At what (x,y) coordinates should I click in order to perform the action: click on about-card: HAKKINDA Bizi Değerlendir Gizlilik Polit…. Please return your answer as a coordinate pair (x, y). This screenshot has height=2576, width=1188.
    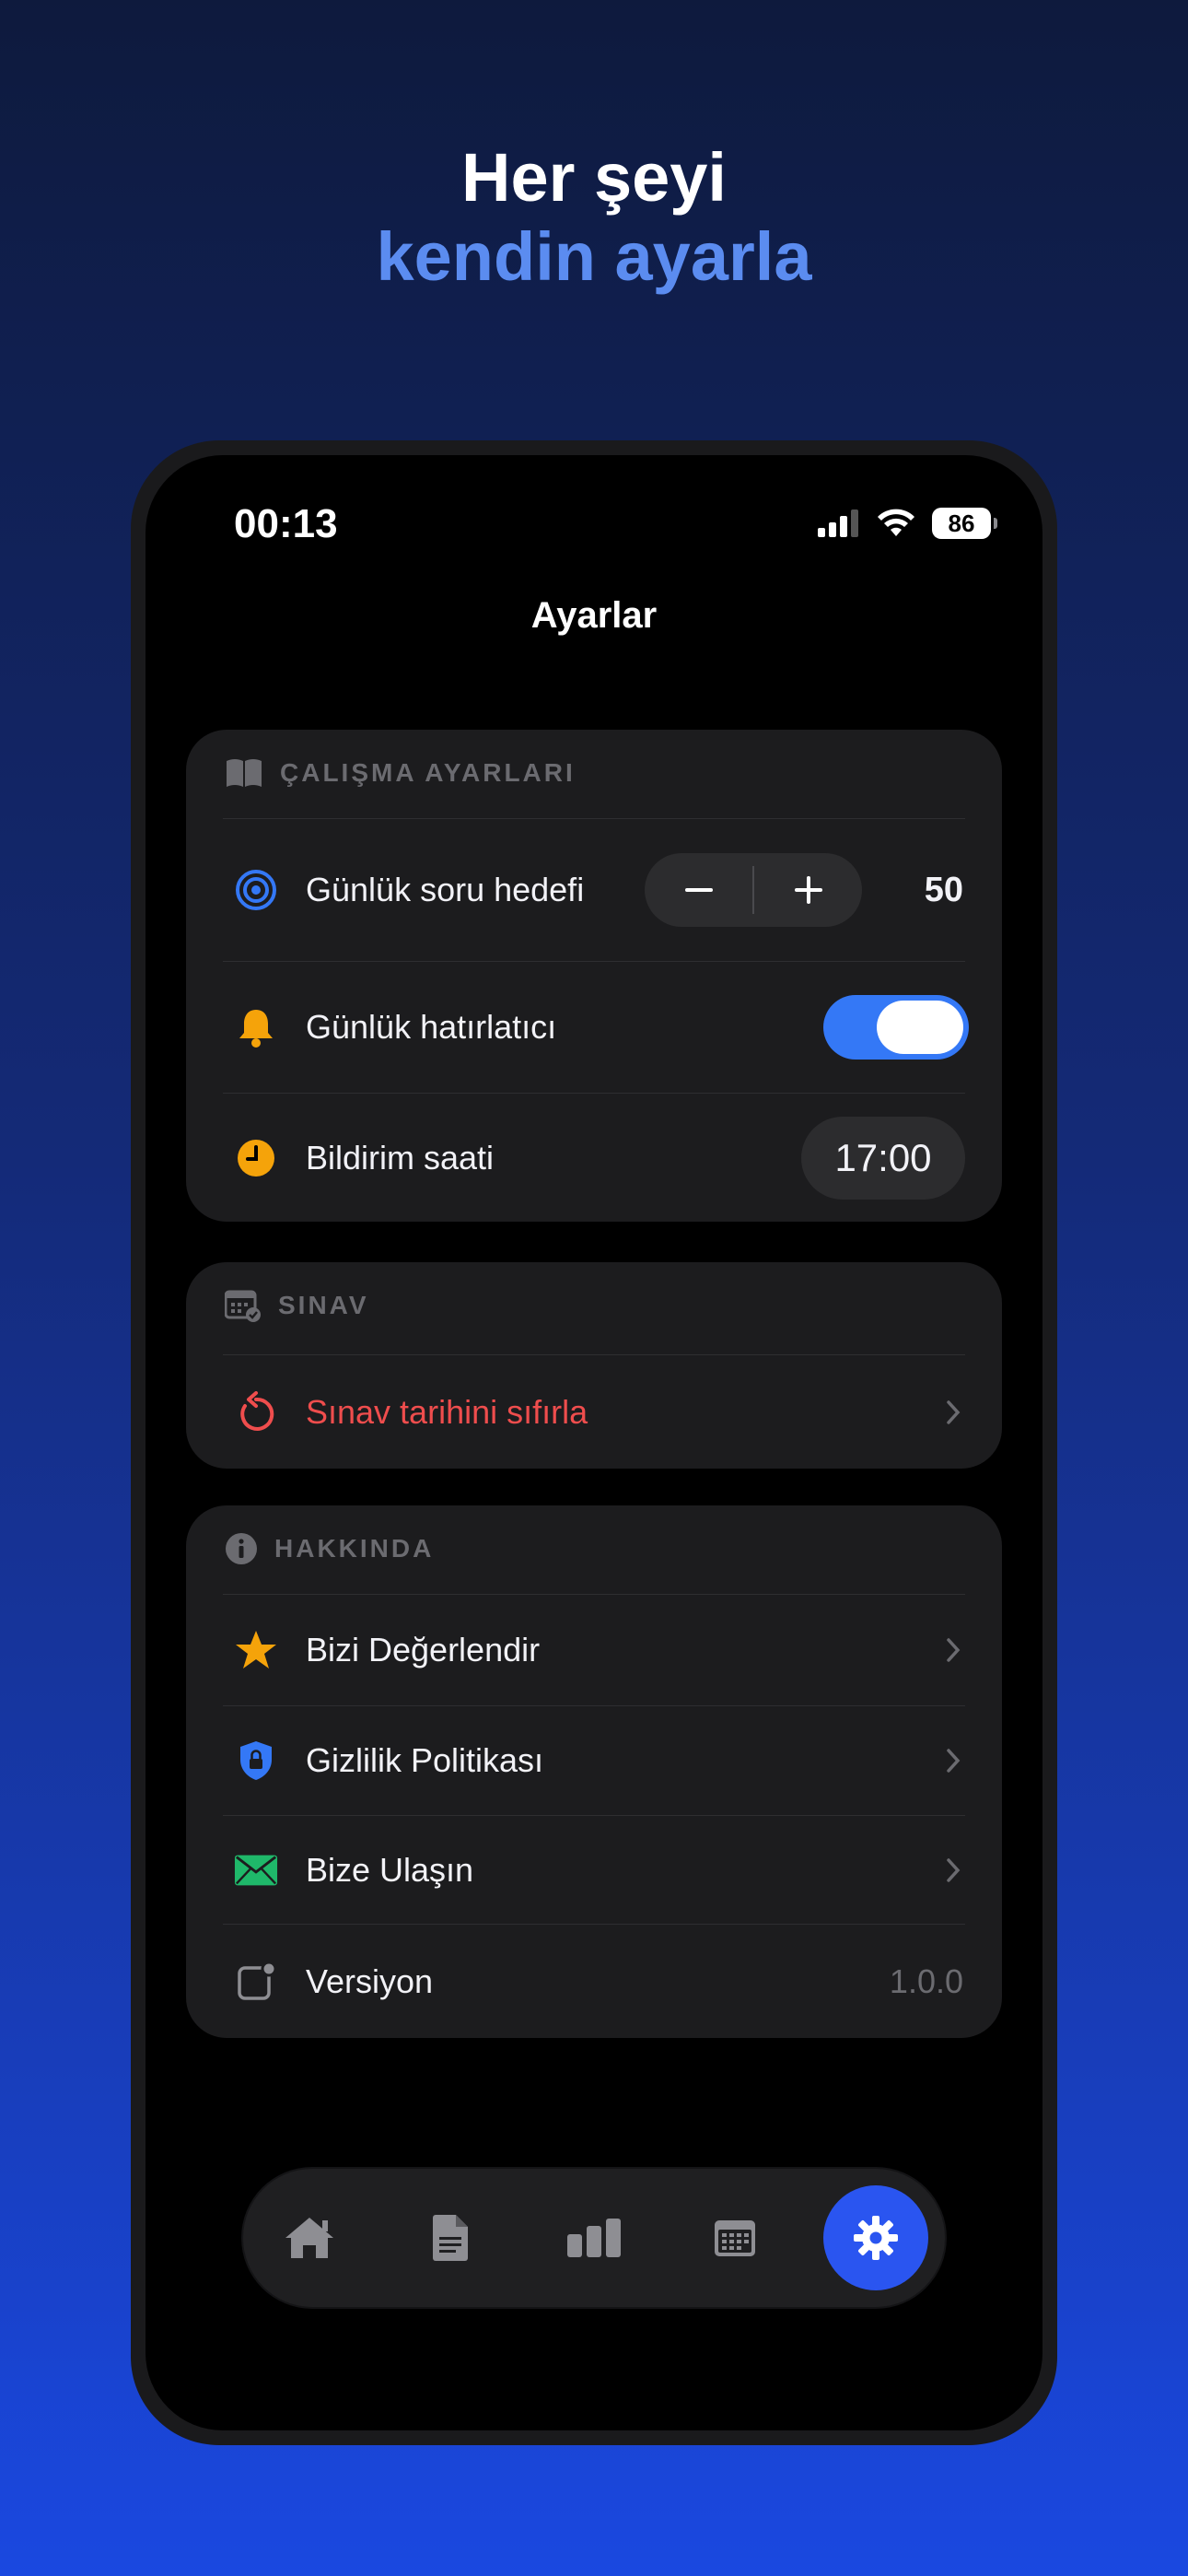
    Looking at the image, I should click on (594, 1771).